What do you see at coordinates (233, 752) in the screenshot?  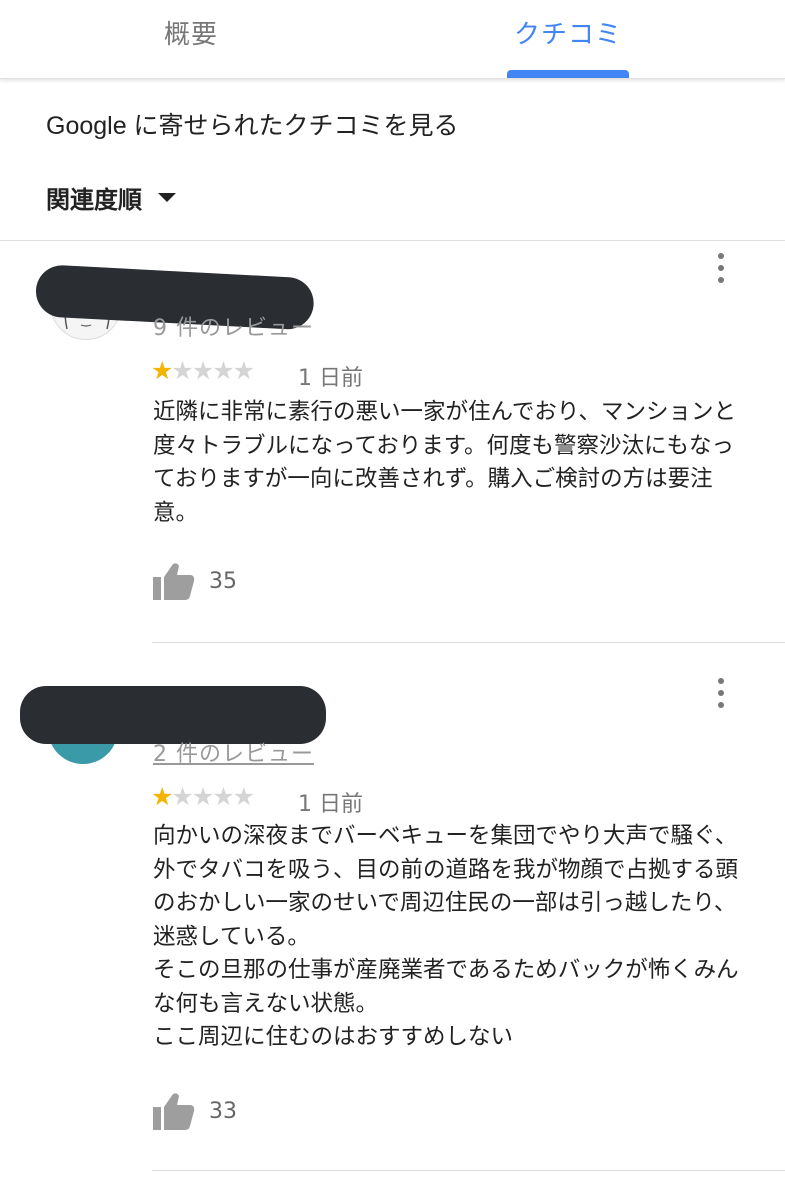 I see `reviewer-review-count: 2 件のレビュー` at bounding box center [233, 752].